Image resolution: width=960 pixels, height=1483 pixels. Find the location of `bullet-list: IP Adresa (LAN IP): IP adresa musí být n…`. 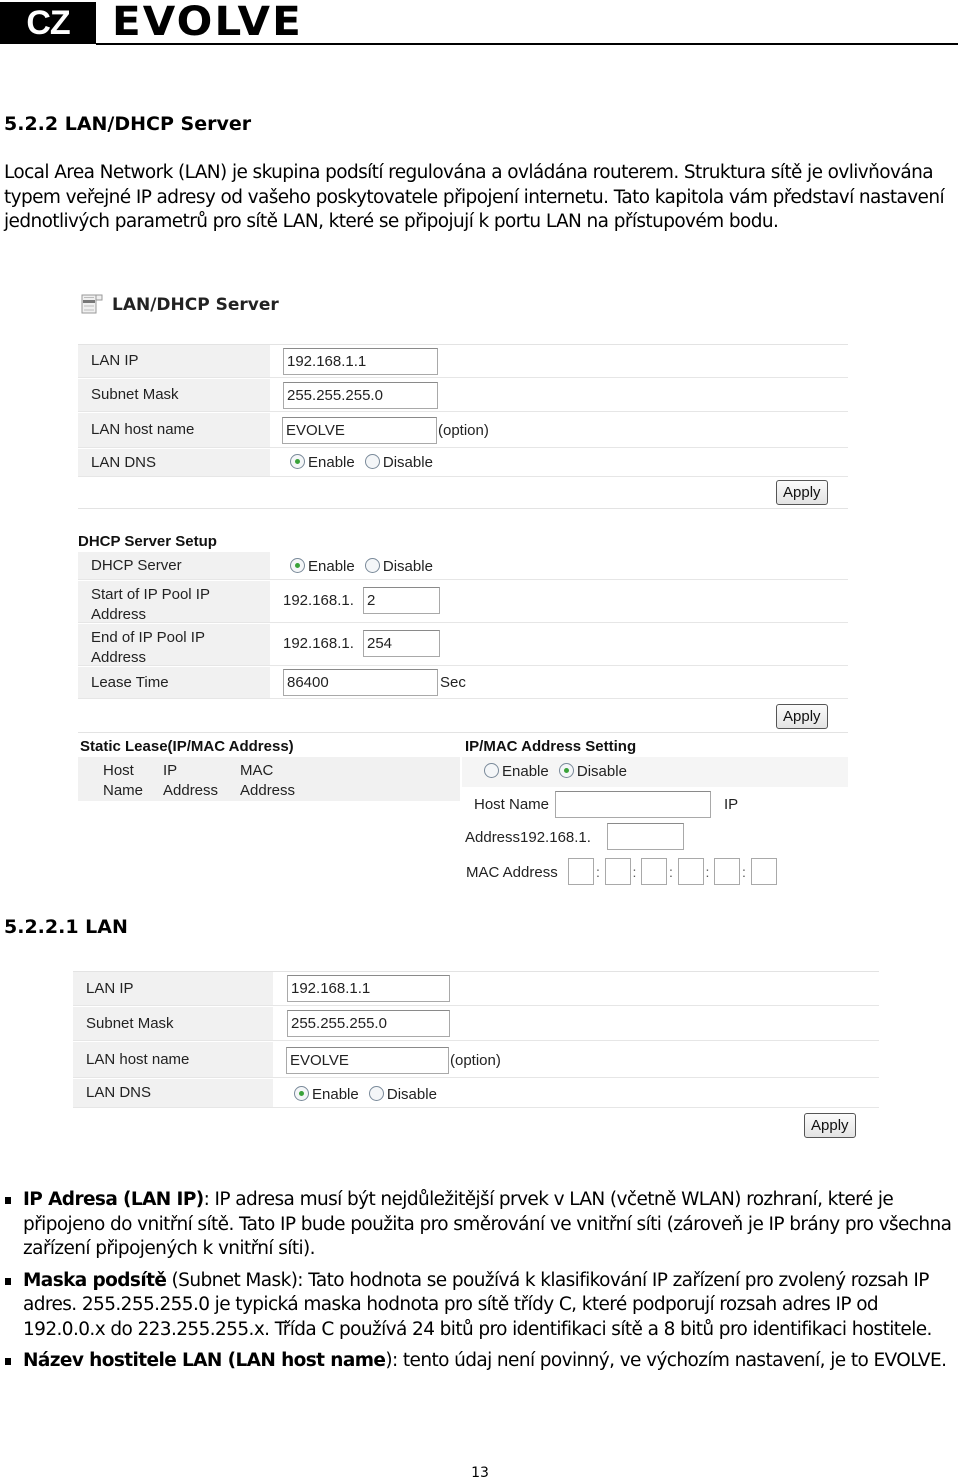

bullet-list: IP Adresa (LAN IP): IP adresa musí být n… is located at coordinates (479, 1284).